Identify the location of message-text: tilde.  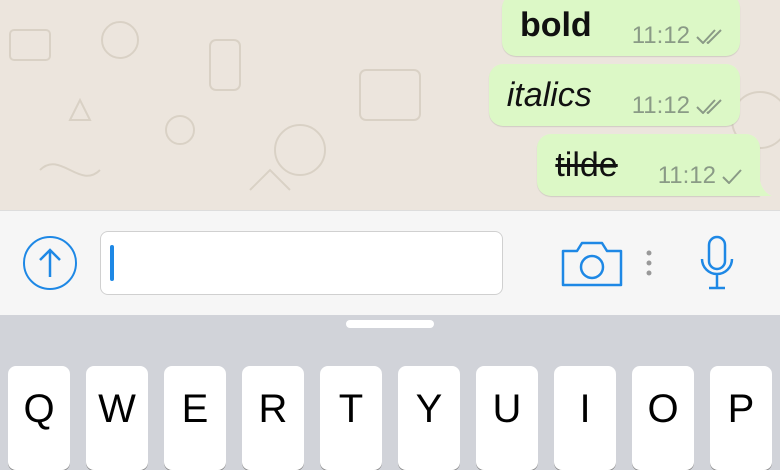
(586, 165).